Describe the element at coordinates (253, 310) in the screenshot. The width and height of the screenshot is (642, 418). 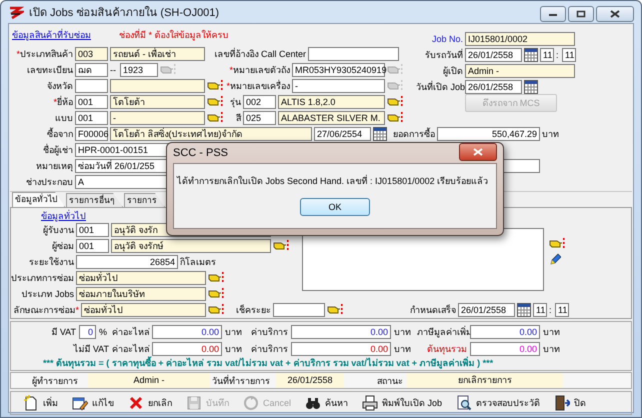
I see `field-label: เช็คระยะ` at that location.